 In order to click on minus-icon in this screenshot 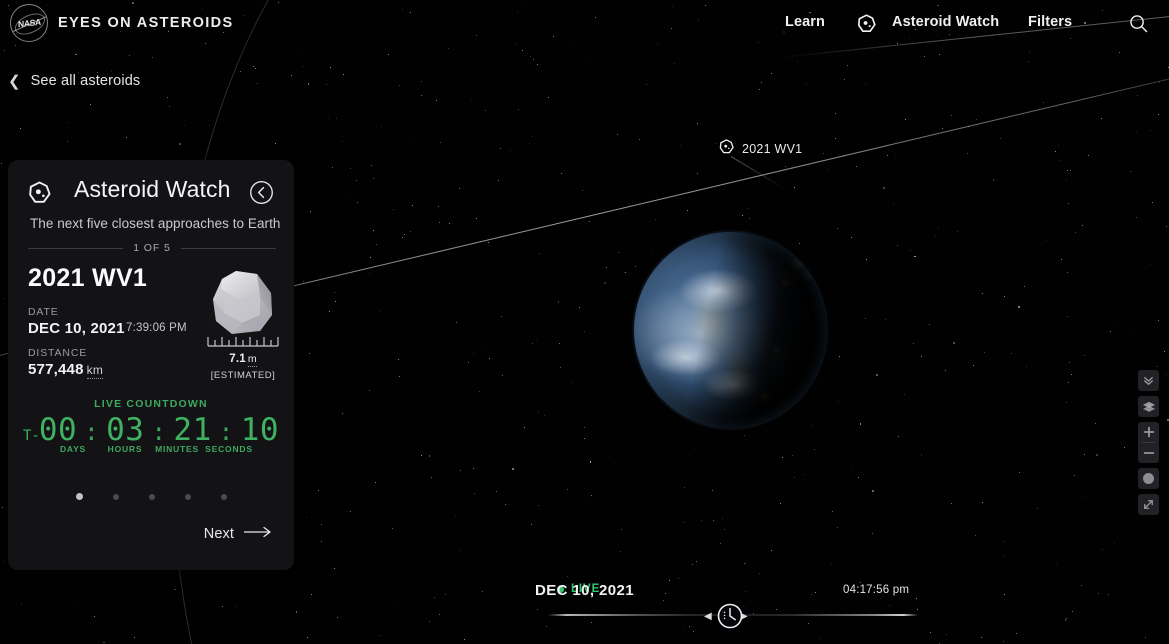, I will do `click(1148, 453)`.